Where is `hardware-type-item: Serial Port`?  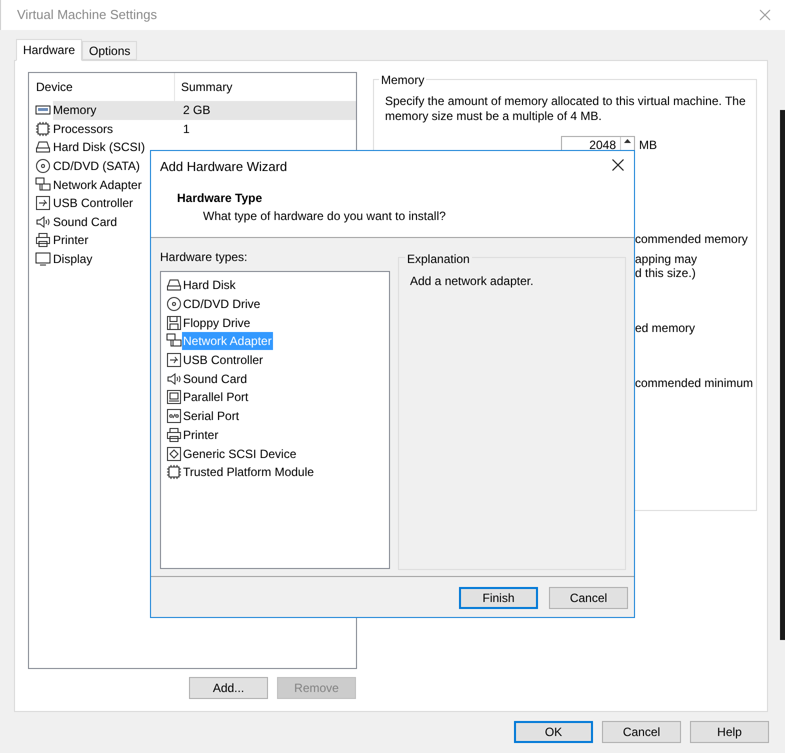 hardware-type-item: Serial Port is located at coordinates (211, 416).